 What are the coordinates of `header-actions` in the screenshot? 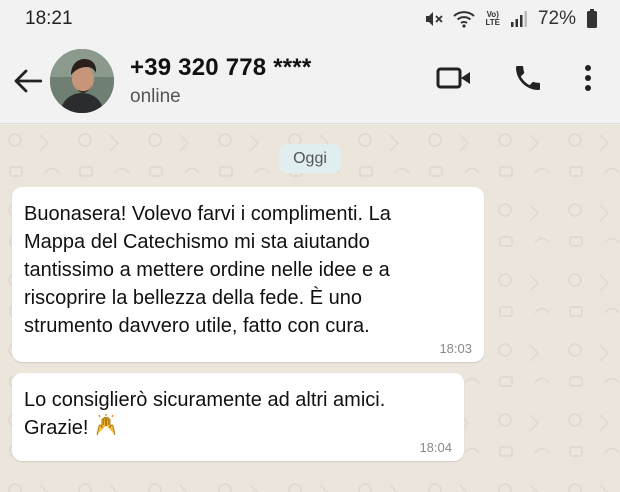 It's located at (514, 80).